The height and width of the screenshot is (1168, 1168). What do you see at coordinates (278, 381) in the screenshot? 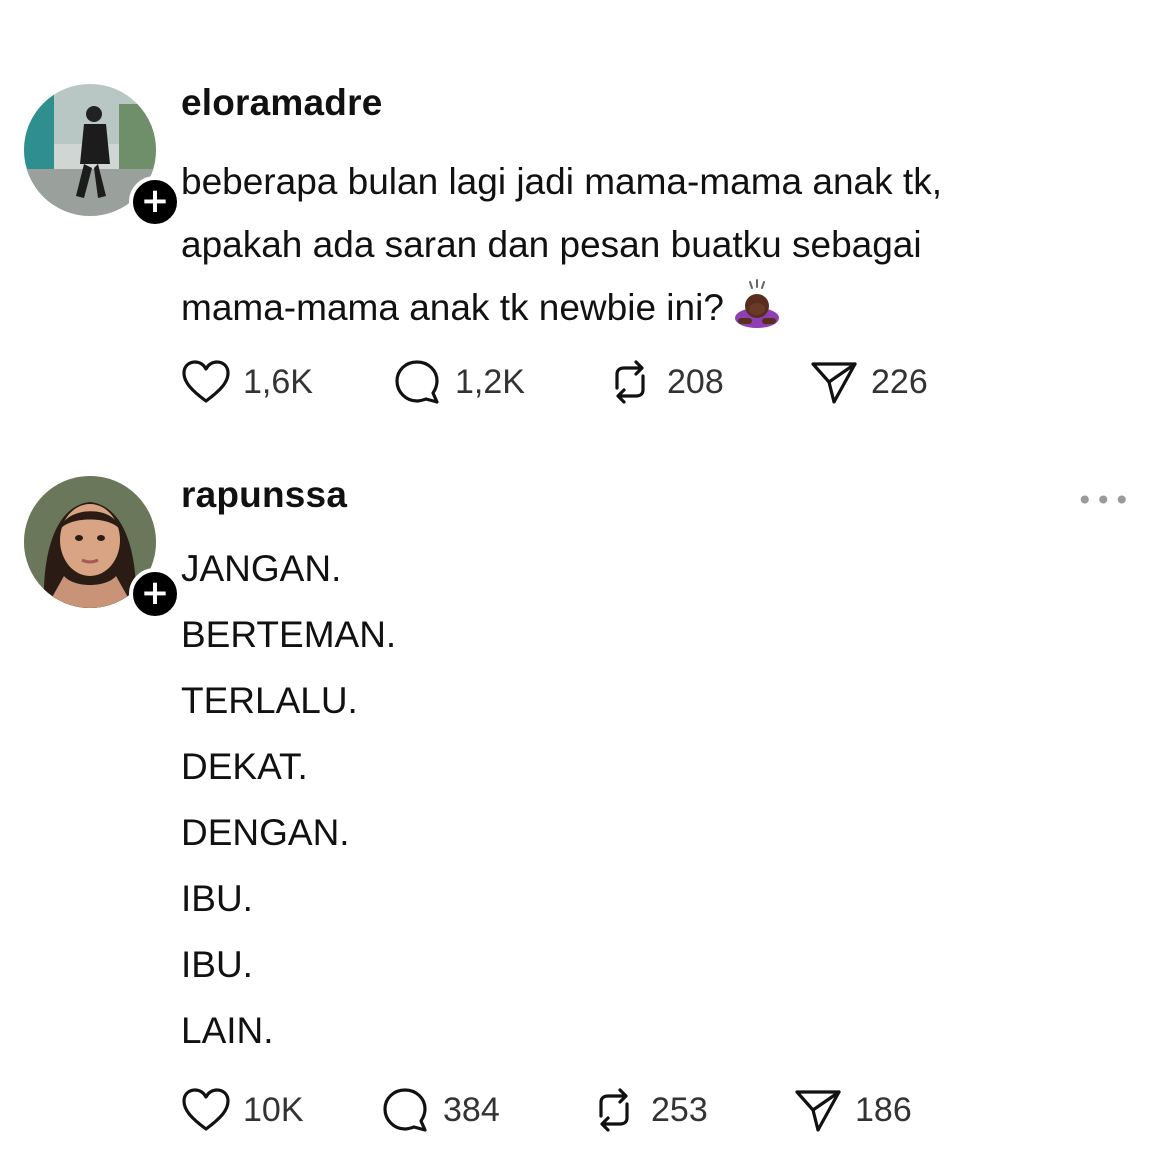
I see `like-count: 1,6K` at bounding box center [278, 381].